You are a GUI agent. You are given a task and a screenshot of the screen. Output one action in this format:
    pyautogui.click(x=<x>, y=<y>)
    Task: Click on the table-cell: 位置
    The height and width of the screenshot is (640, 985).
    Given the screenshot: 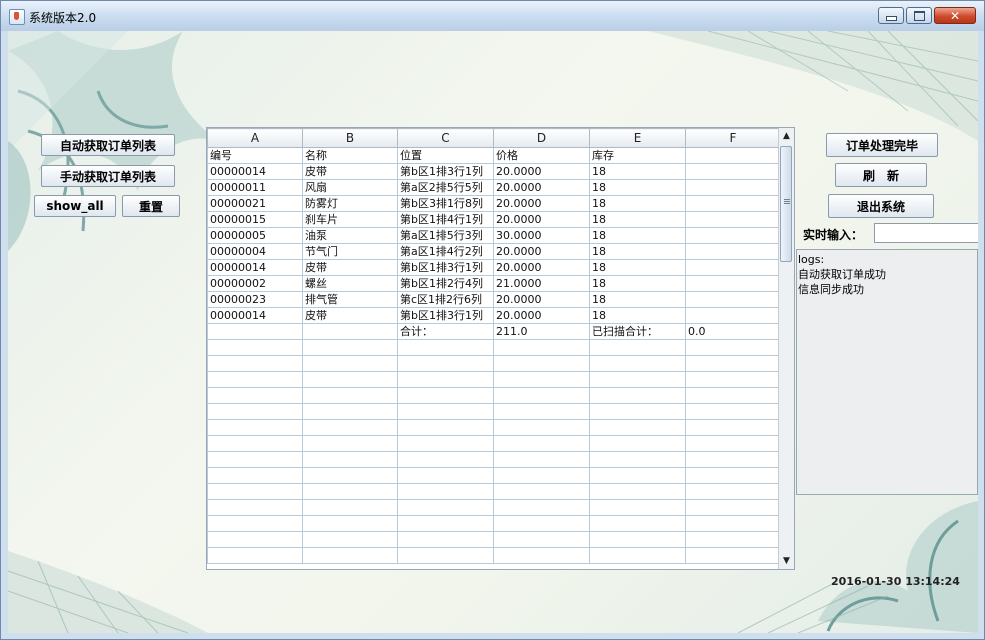 What is the action you would take?
    pyautogui.click(x=445, y=155)
    